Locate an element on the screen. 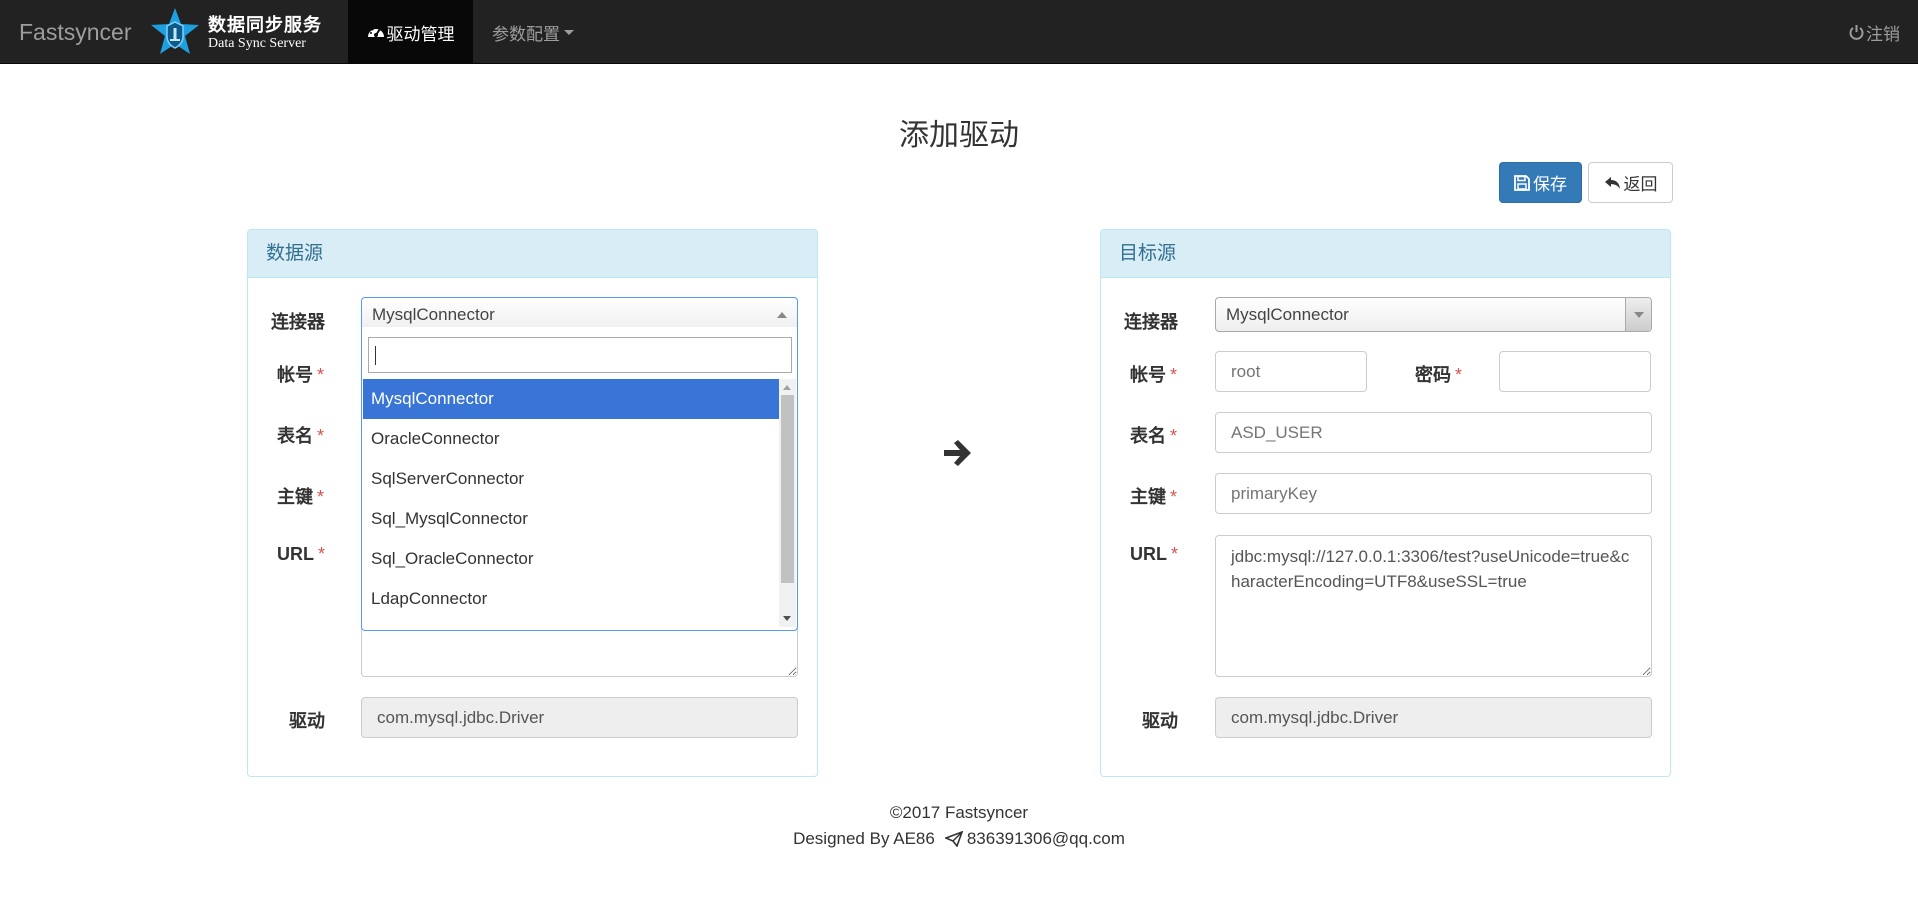 This screenshot has height=916, width=1918. arrow-right-icon is located at coordinates (957, 453).